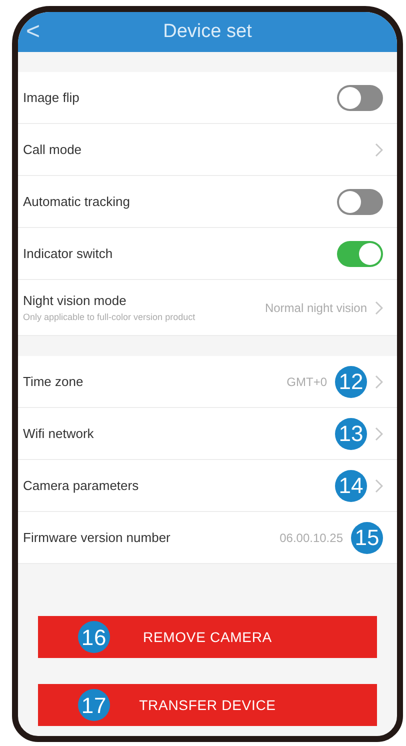  I want to click on callout-marker: 16, so click(94, 637).